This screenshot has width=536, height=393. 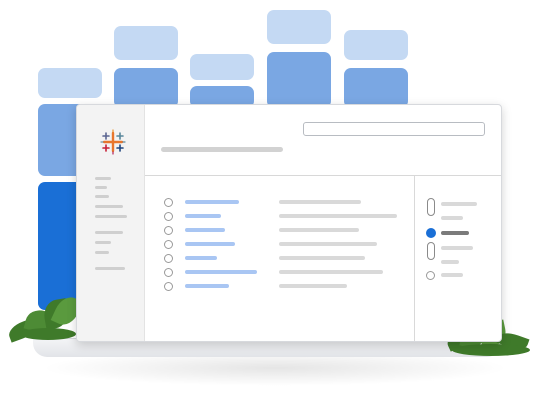 What do you see at coordinates (430, 275) in the screenshot?
I see `filter-radio` at bounding box center [430, 275].